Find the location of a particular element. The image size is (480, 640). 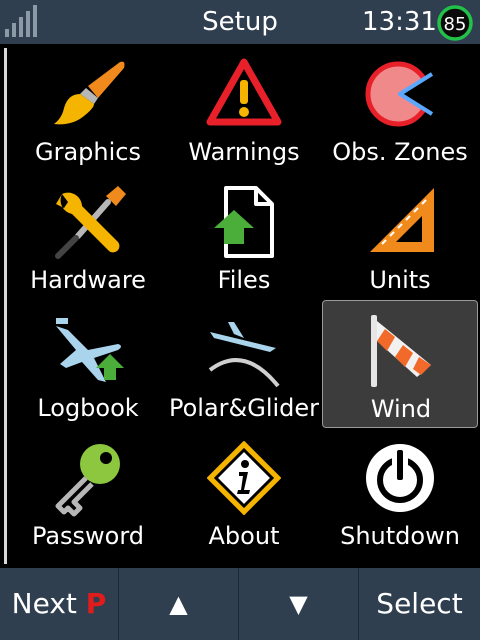

menu-item-units: Units is located at coordinates (400, 236).